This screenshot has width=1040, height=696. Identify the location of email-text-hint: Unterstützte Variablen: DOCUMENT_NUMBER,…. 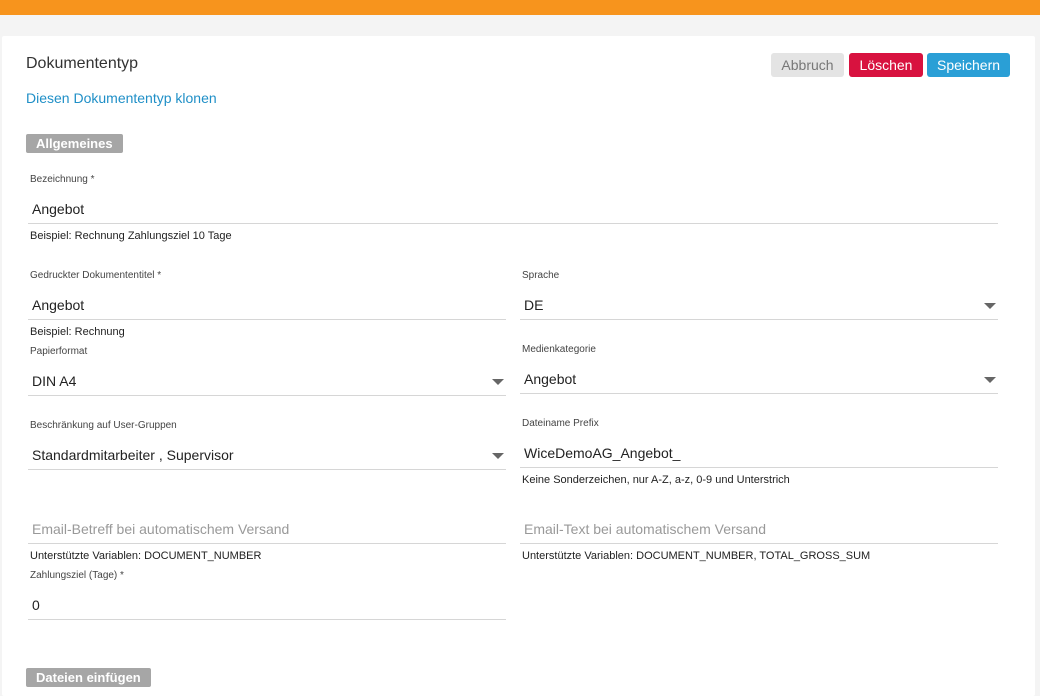
(696, 556).